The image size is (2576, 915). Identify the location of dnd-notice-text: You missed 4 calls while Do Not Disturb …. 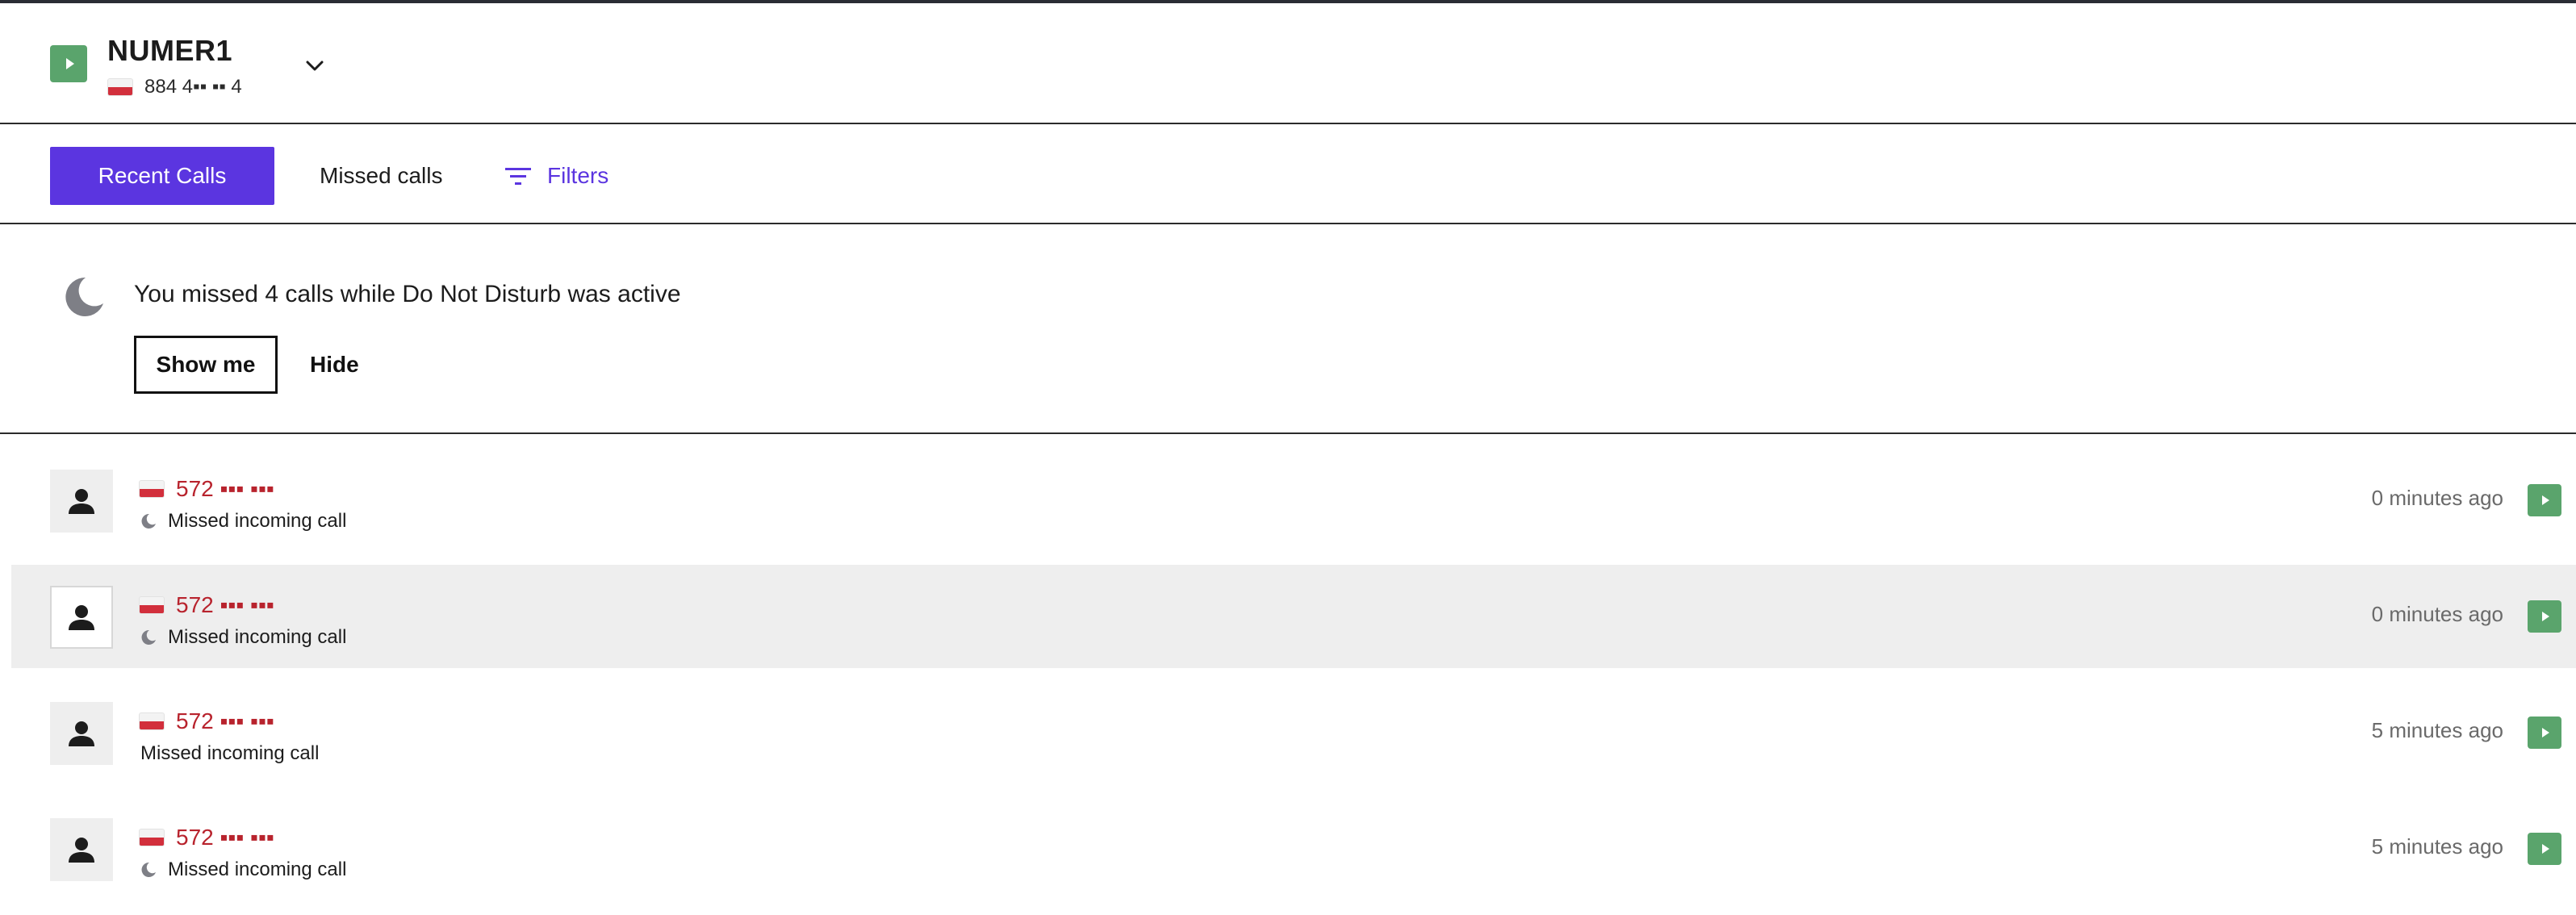
(407, 294).